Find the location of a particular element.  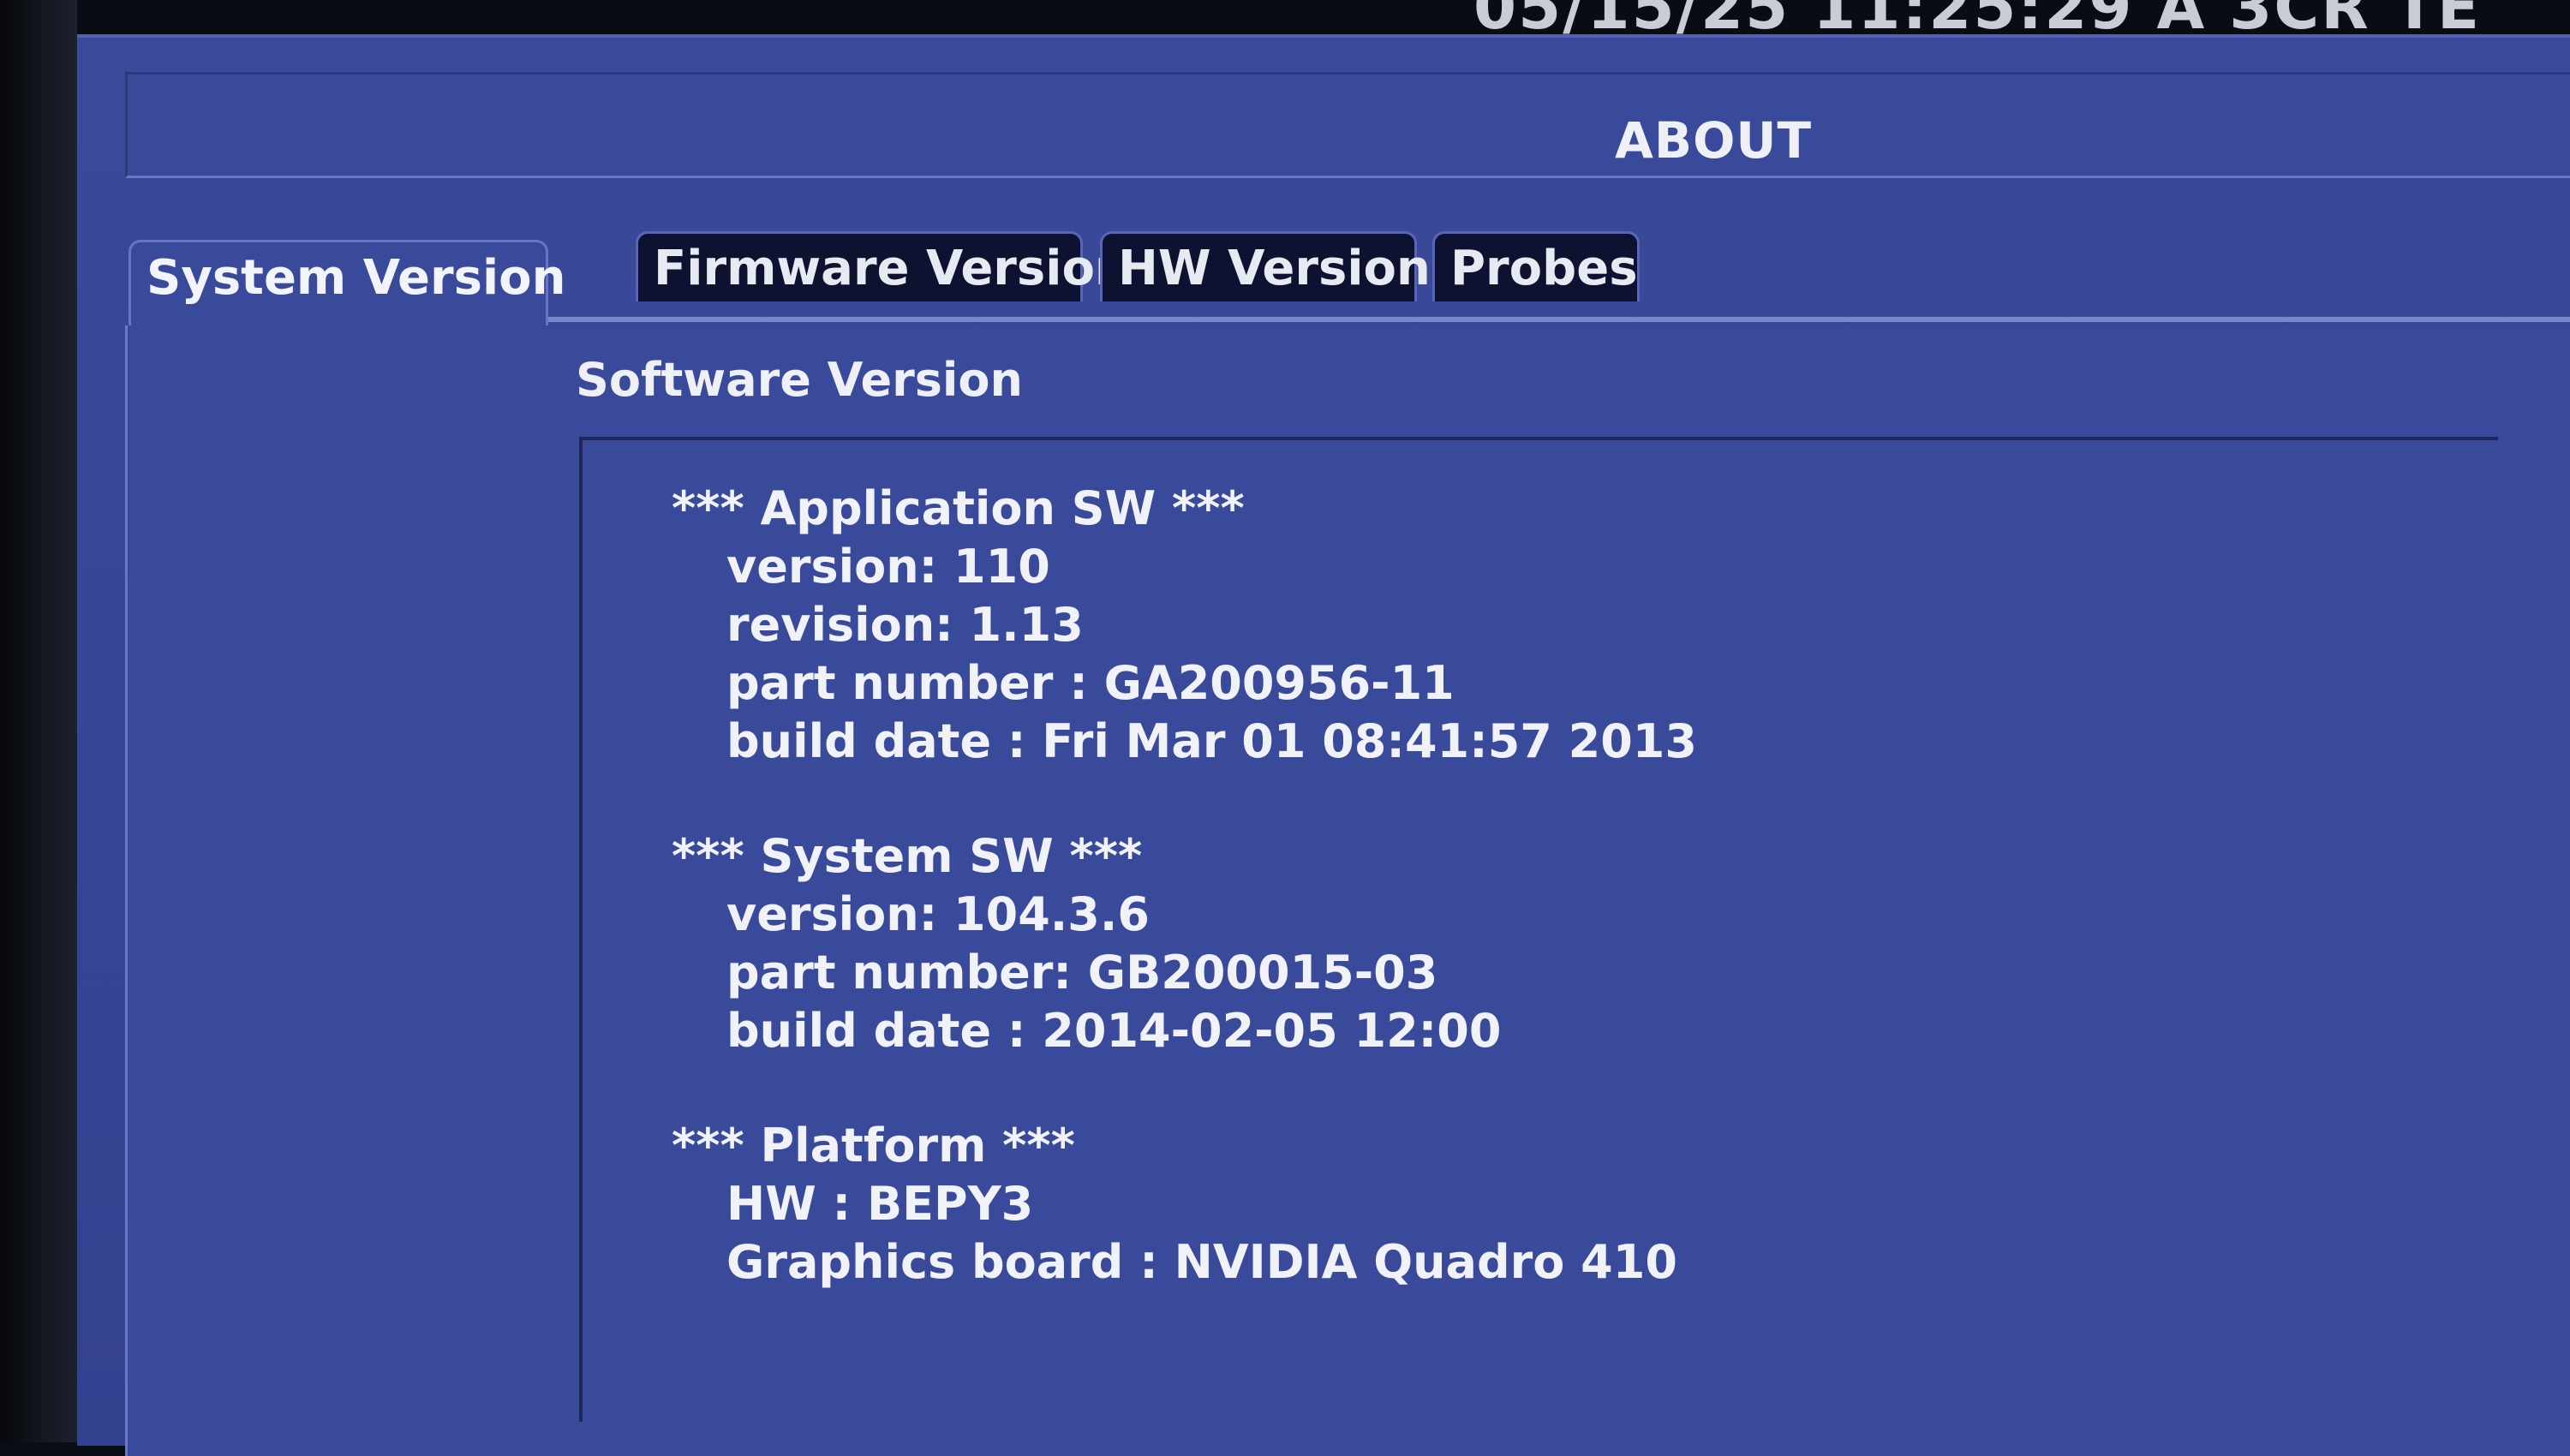

platform-header: *** Platform *** is located at coordinates (873, 1146).